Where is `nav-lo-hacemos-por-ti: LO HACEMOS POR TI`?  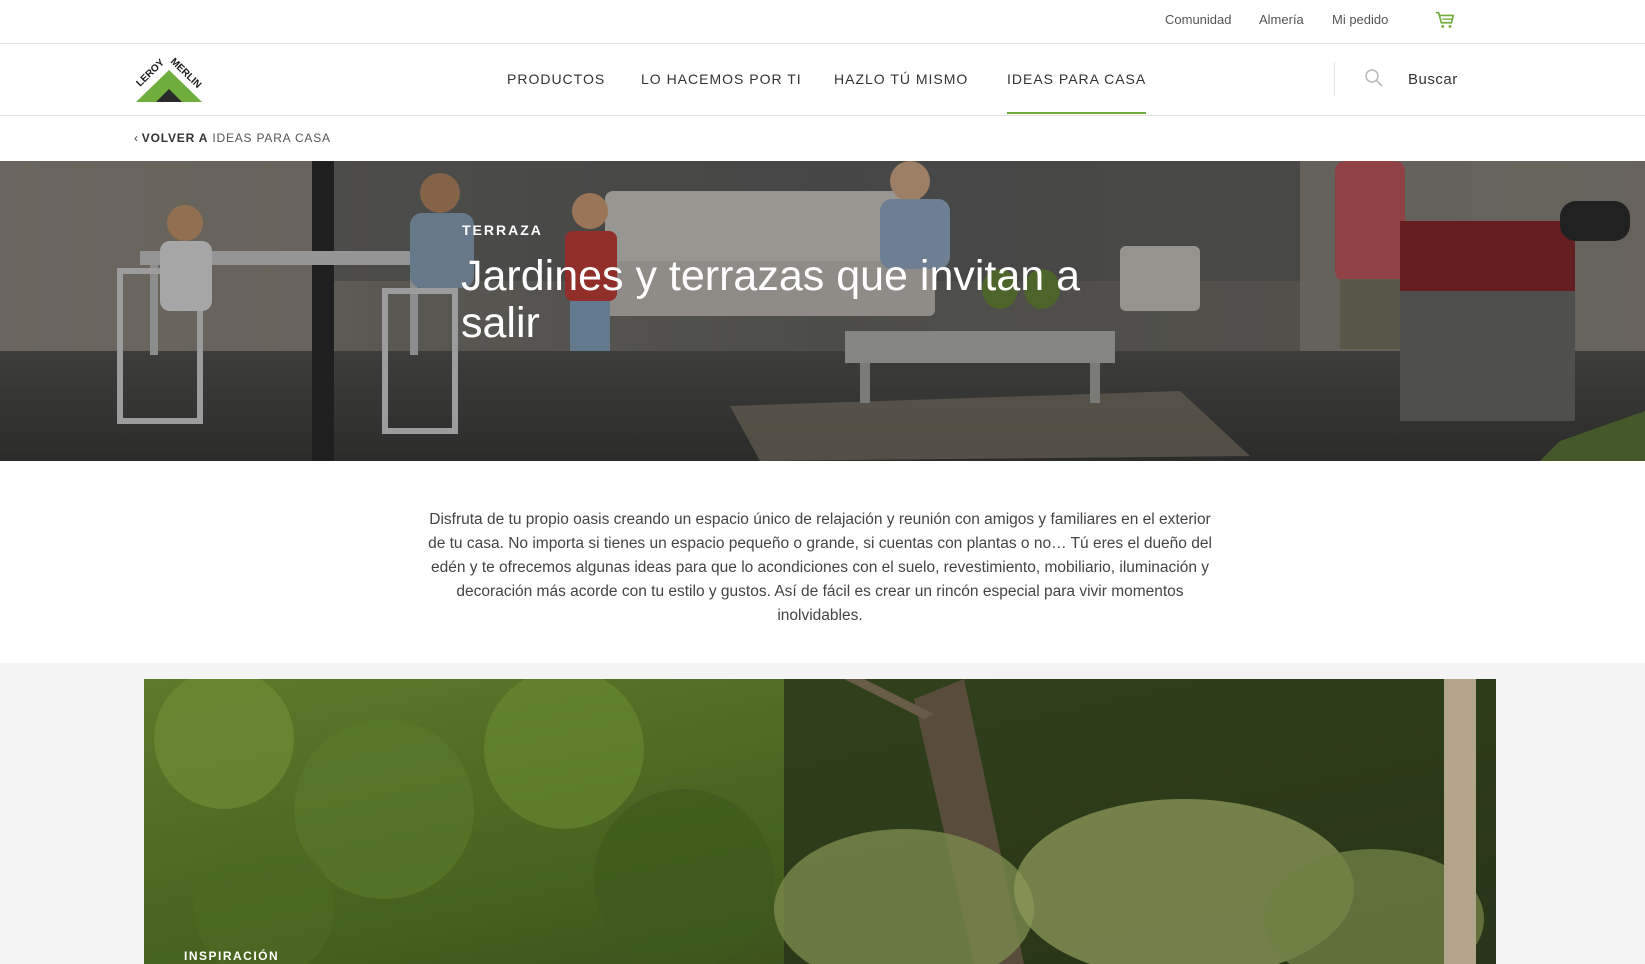 nav-lo-hacemos-por-ti: LO HACEMOS POR TI is located at coordinates (721, 79).